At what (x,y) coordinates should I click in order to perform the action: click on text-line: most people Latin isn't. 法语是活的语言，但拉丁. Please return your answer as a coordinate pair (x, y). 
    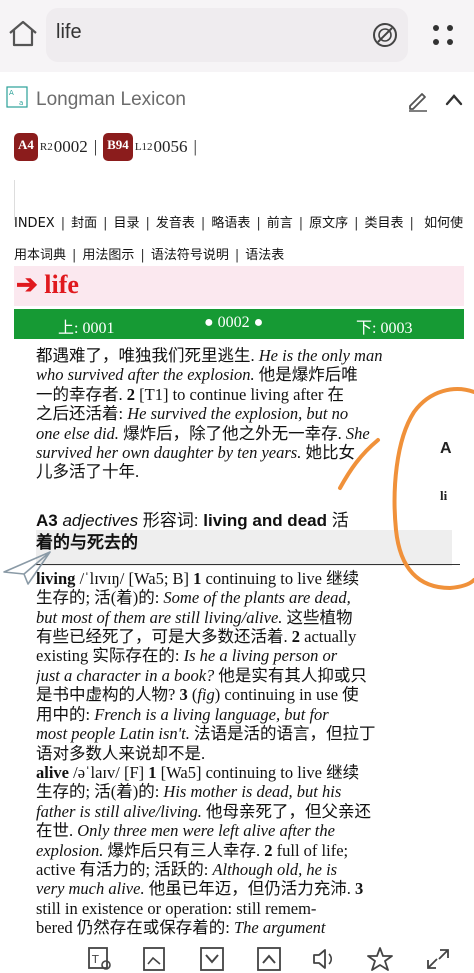
    Looking at the image, I should click on (206, 734).